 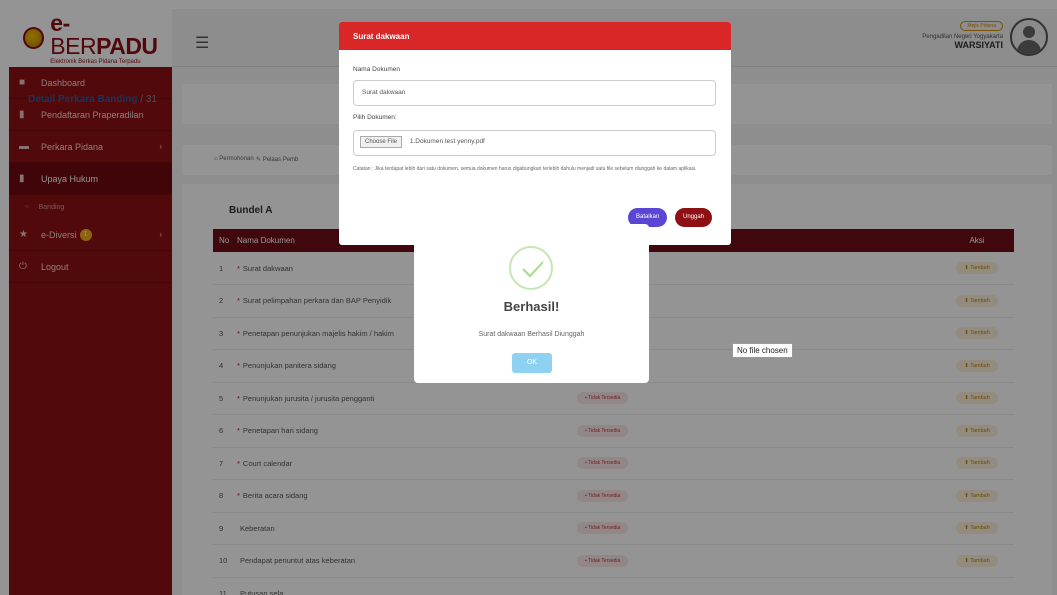 I want to click on upload-button: Unggah, so click(x=694, y=217).